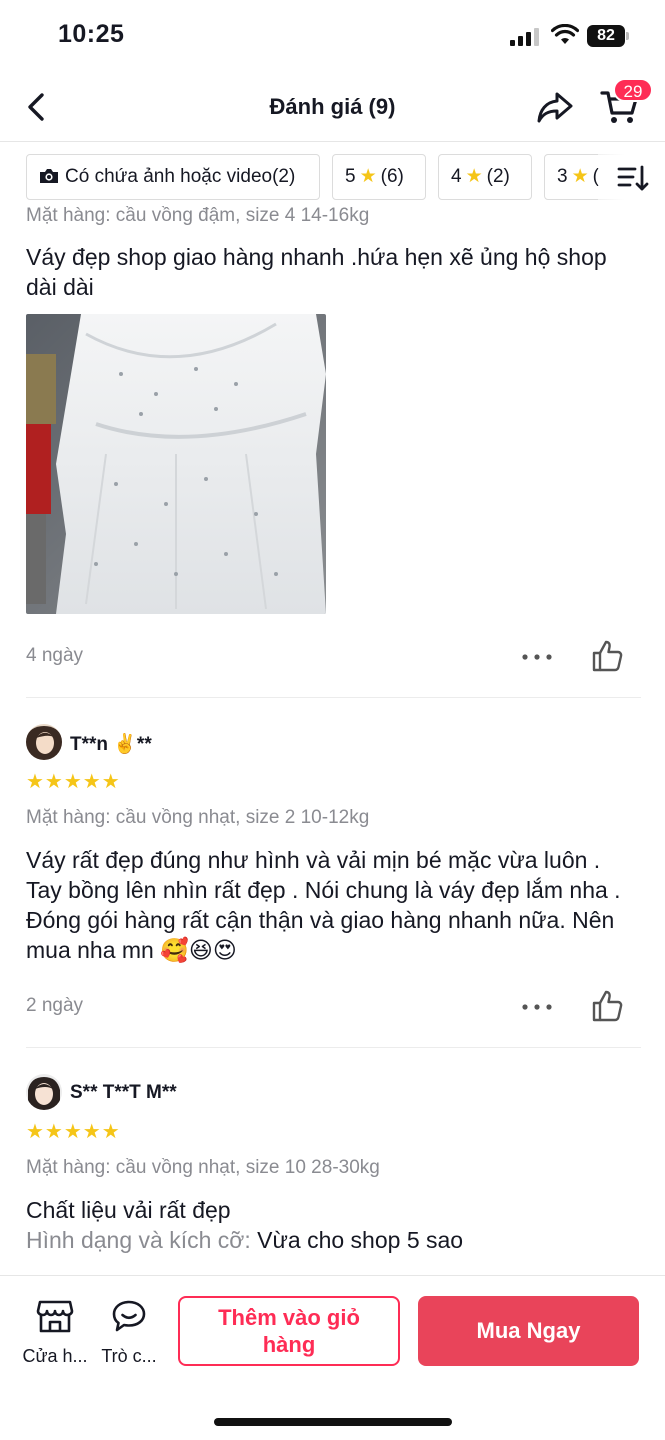  Describe the element at coordinates (138, 1240) in the screenshot. I see `detail-label: Hình dạng và kích cỡ:` at that location.